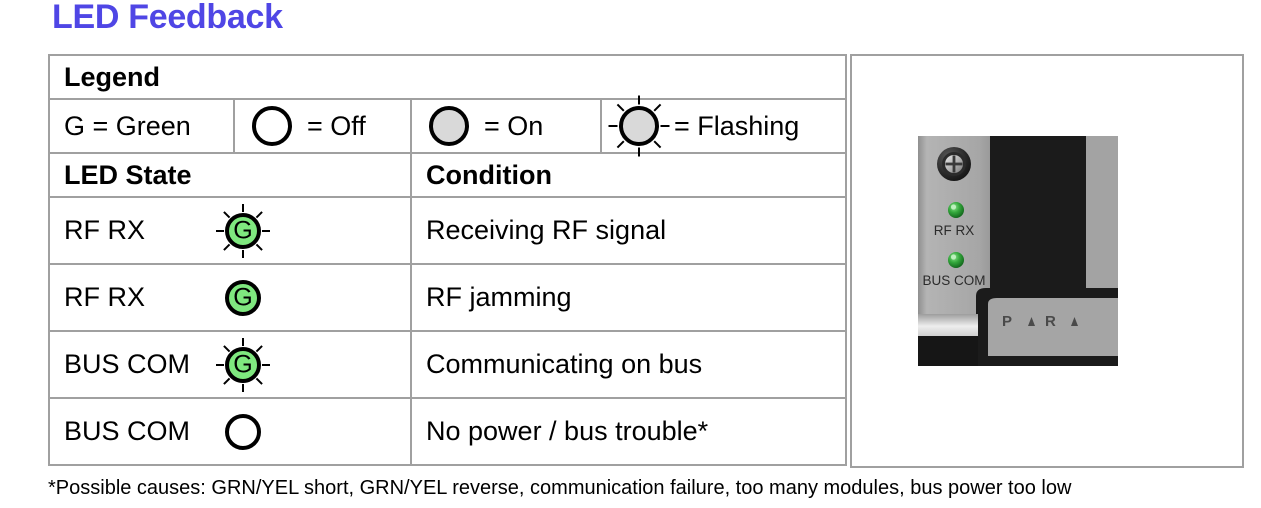 The image size is (1261, 508). I want to click on plate-shadow, so click(948, 351).